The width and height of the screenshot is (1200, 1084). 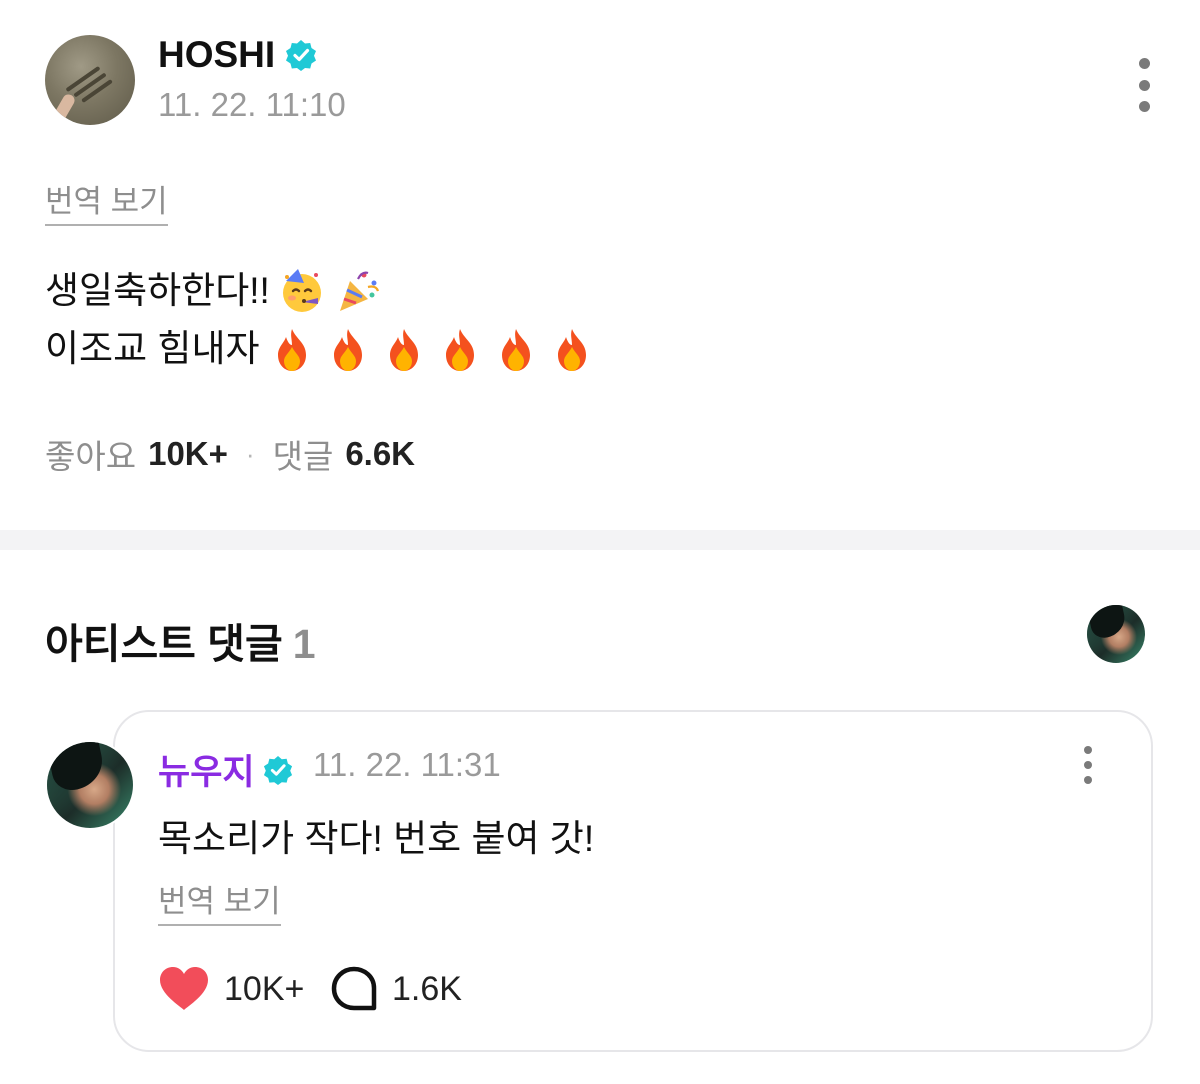 I want to click on commenter-name-text: 뉴우지, so click(x=206, y=772).